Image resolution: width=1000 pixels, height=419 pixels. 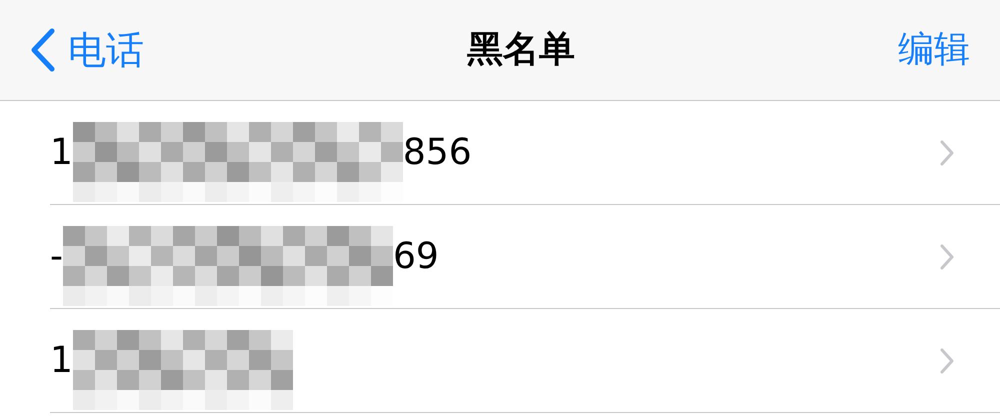 What do you see at coordinates (934, 50) in the screenshot?
I see `edit-button: 编辑` at bounding box center [934, 50].